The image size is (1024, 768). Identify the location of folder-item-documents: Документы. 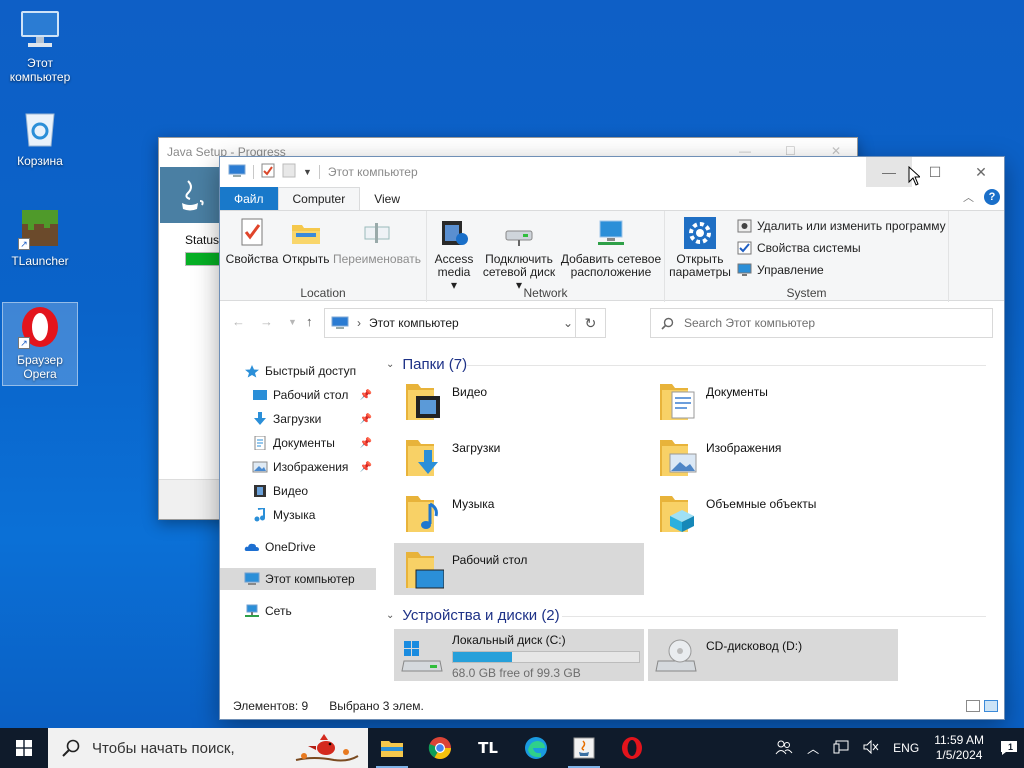
(773, 401).